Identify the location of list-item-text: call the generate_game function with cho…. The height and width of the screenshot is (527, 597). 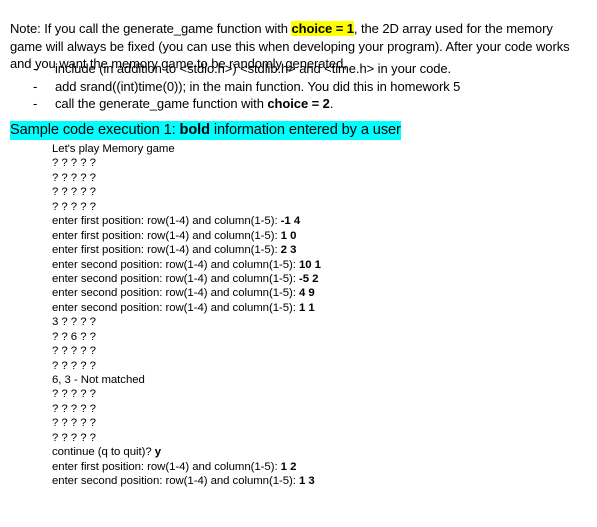
(322, 104).